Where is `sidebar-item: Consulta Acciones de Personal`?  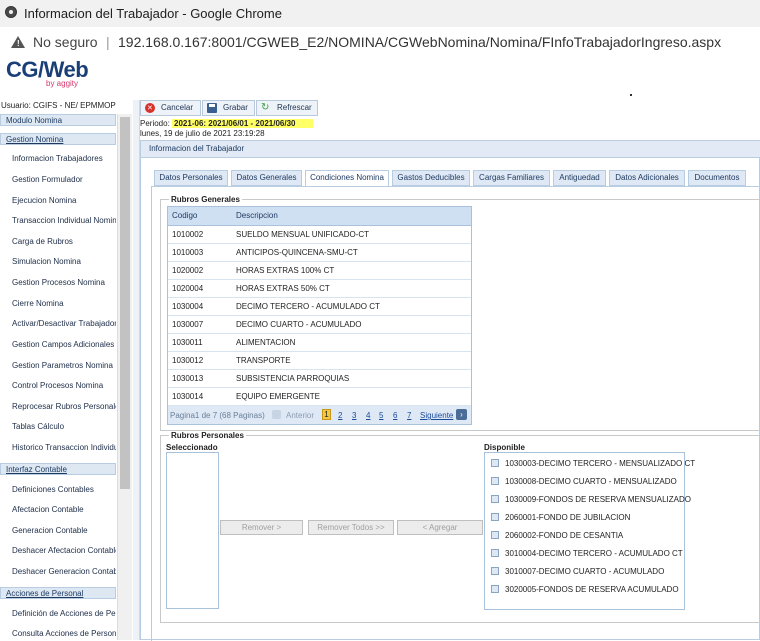 sidebar-item: Consulta Acciones de Personal is located at coordinates (64, 633).